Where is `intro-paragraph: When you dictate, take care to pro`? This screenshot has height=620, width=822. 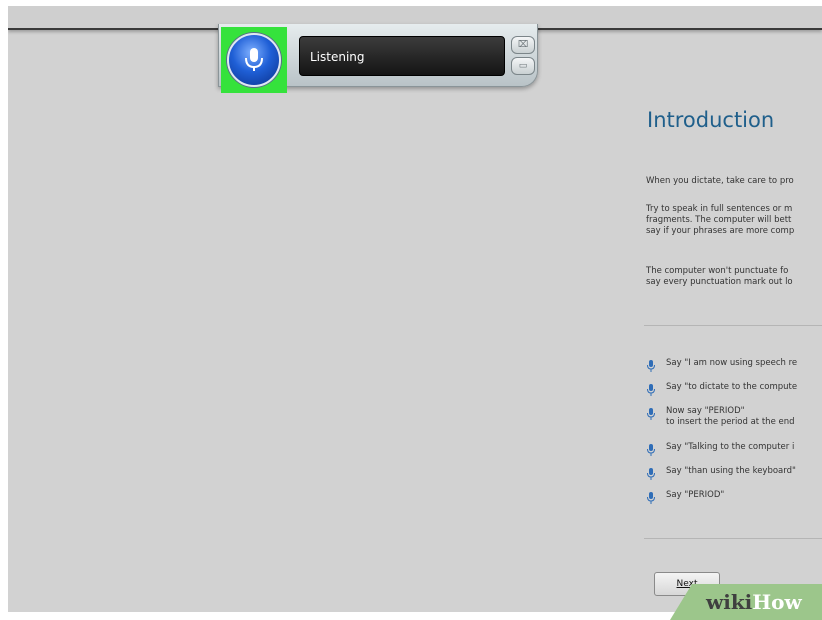
intro-paragraph: When you dictate, take care to pro is located at coordinates (720, 181).